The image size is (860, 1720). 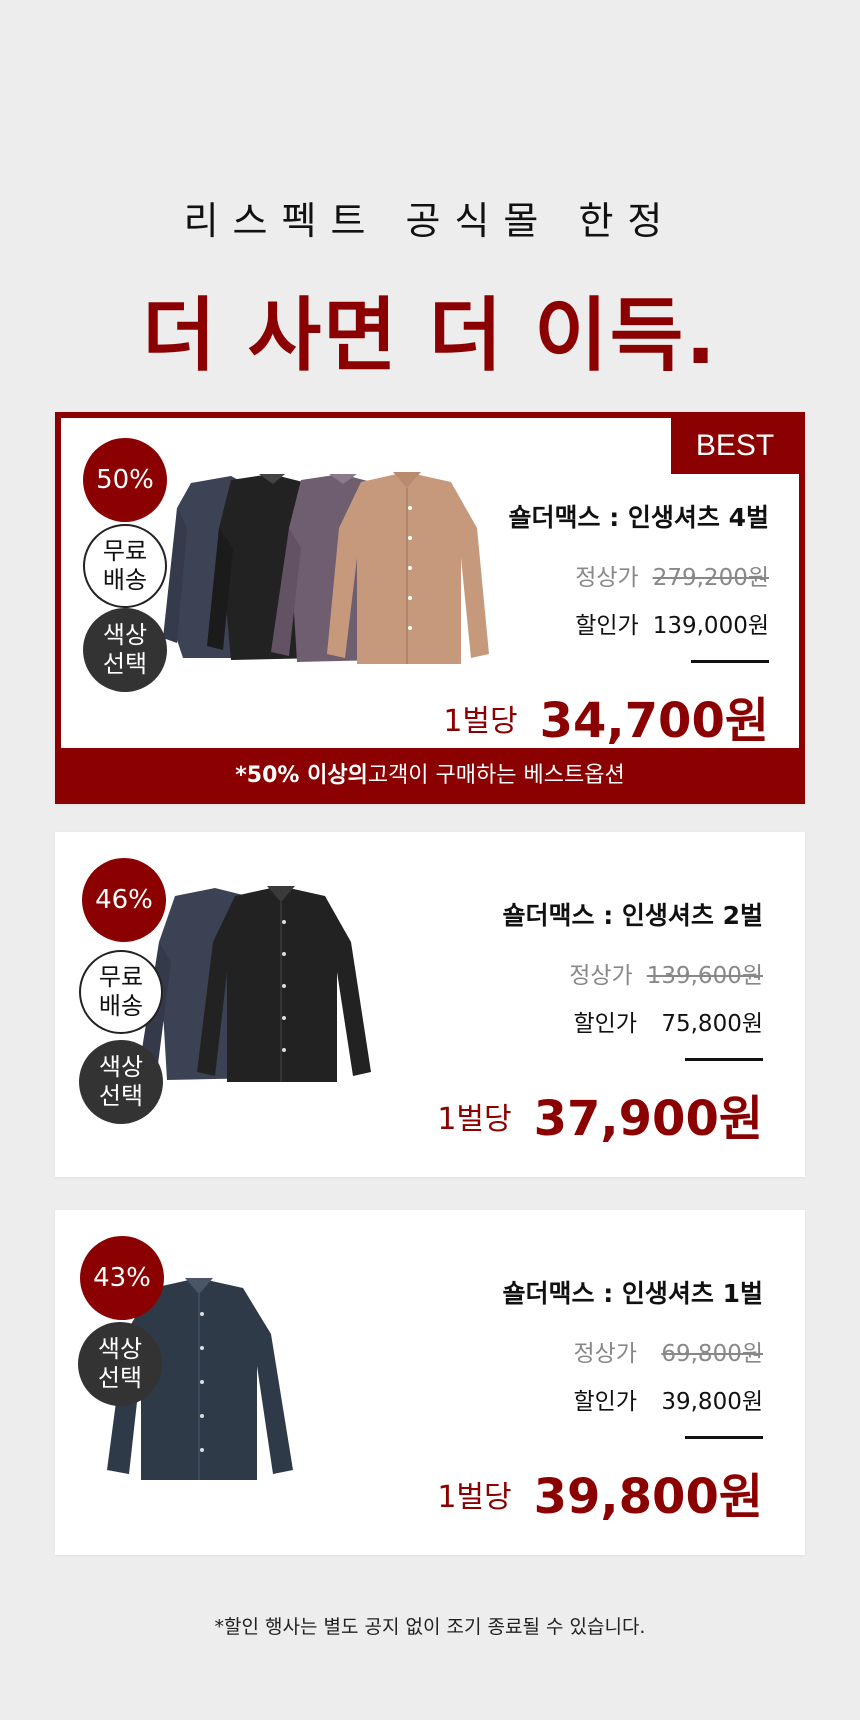 I want to click on regular-price: 69,800원, so click(x=712, y=1354).